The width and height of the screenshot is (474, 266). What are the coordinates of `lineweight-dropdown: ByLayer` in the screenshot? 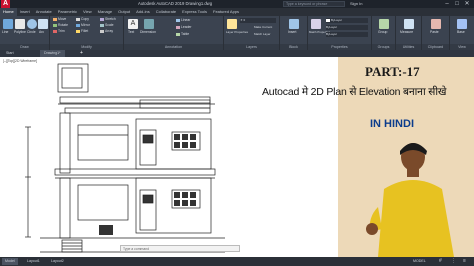 It's located at (347, 34).